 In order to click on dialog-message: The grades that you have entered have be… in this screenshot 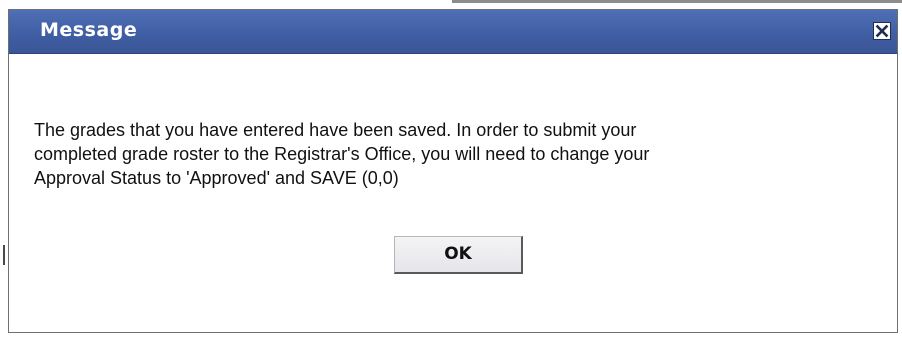, I will do `click(342, 154)`.